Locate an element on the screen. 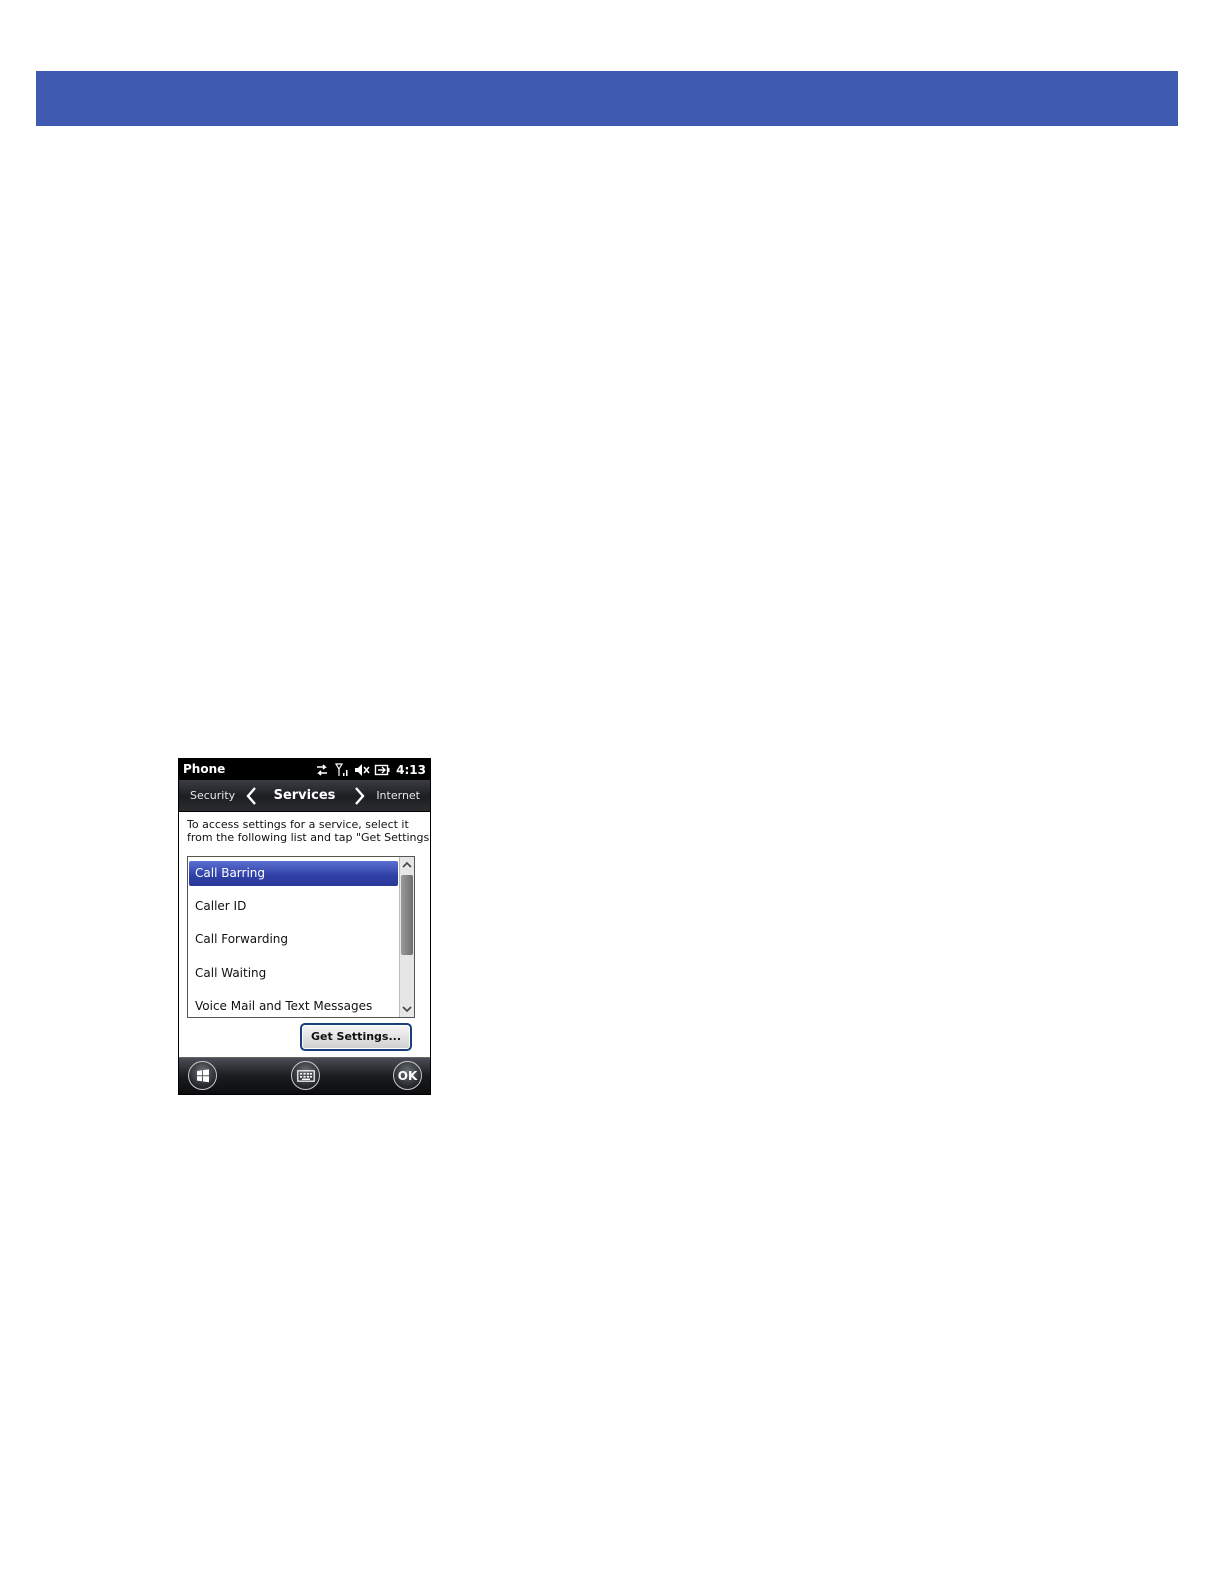 The width and height of the screenshot is (1224, 1584). start-button is located at coordinates (202, 1075).